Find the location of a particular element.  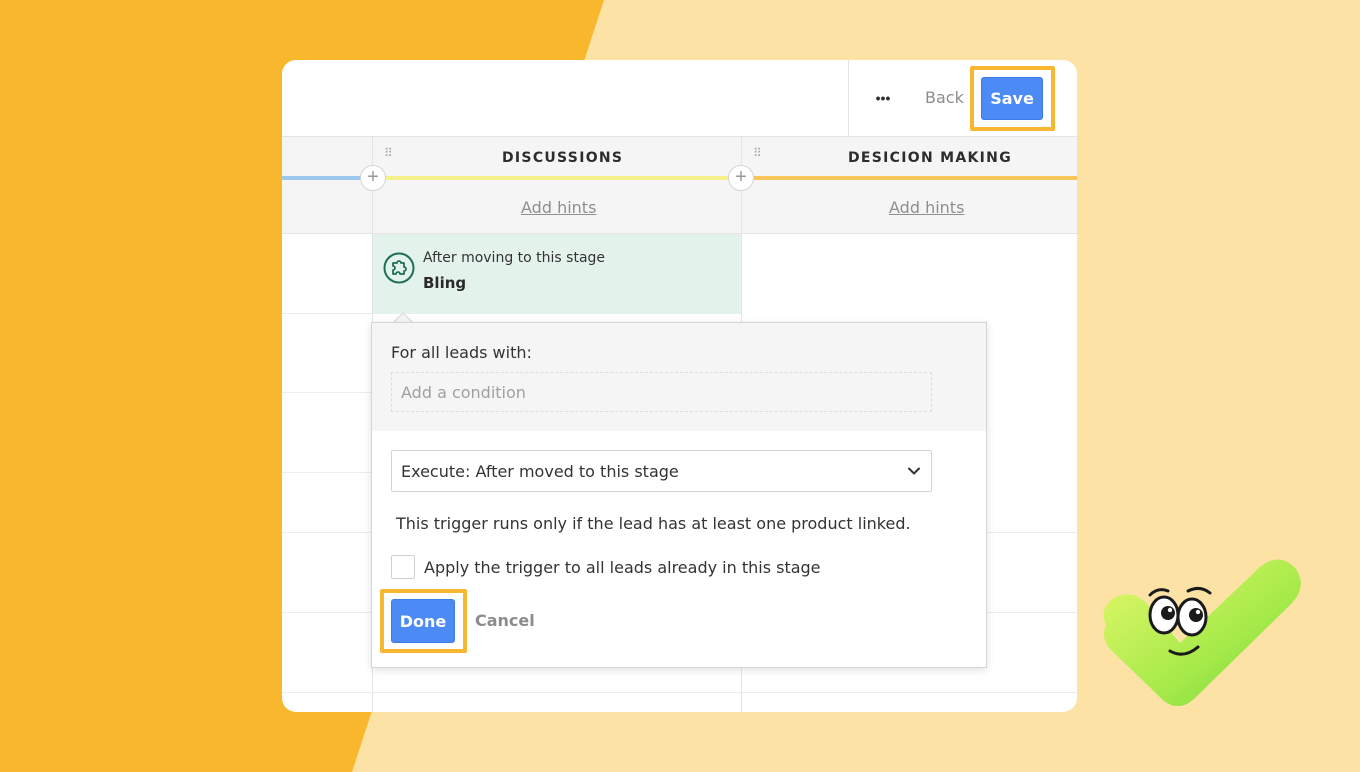

puzzle-piece-icon is located at coordinates (399, 268).